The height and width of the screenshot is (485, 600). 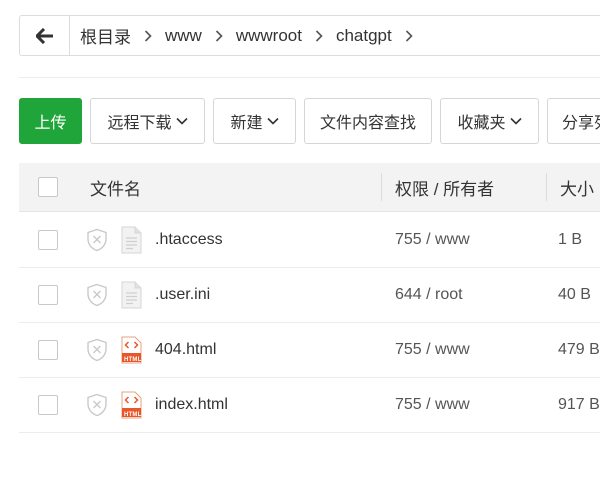 What do you see at coordinates (309, 295) in the screenshot?
I see `table-row: .user.ini 644 / root 40 B` at bounding box center [309, 295].